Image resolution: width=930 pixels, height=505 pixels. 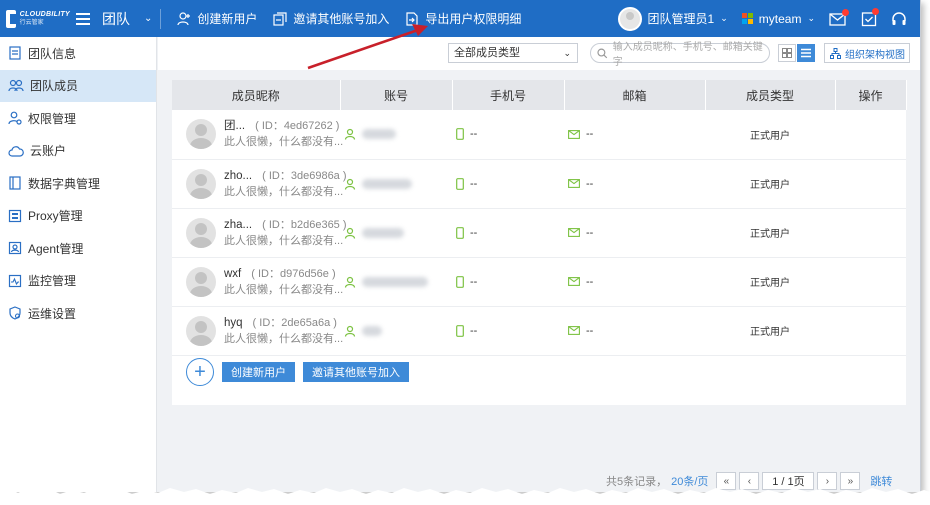 I want to click on list-icon, so click(x=806, y=53).